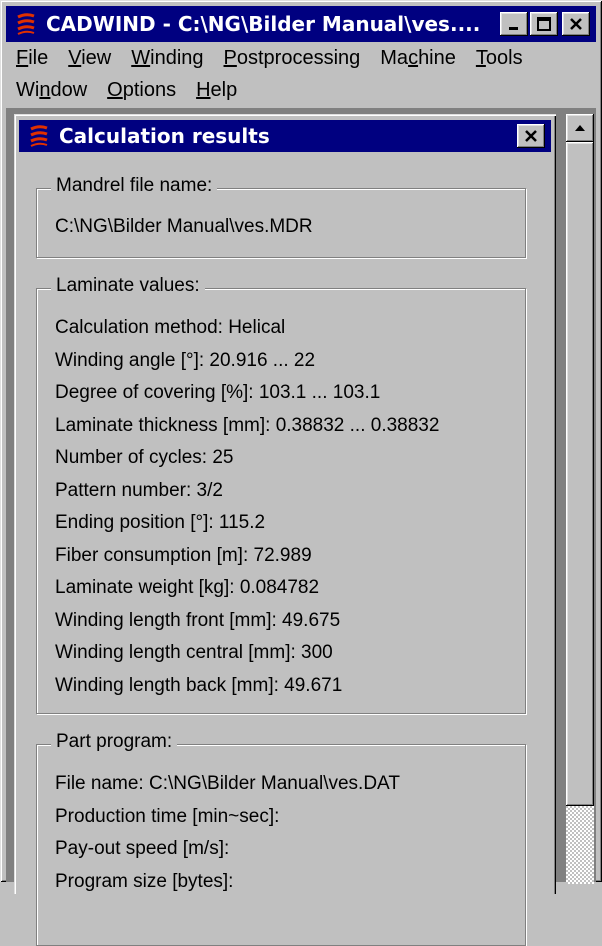  What do you see at coordinates (134, 186) in the screenshot?
I see `mandrel-legend: Mandrel file name:` at bounding box center [134, 186].